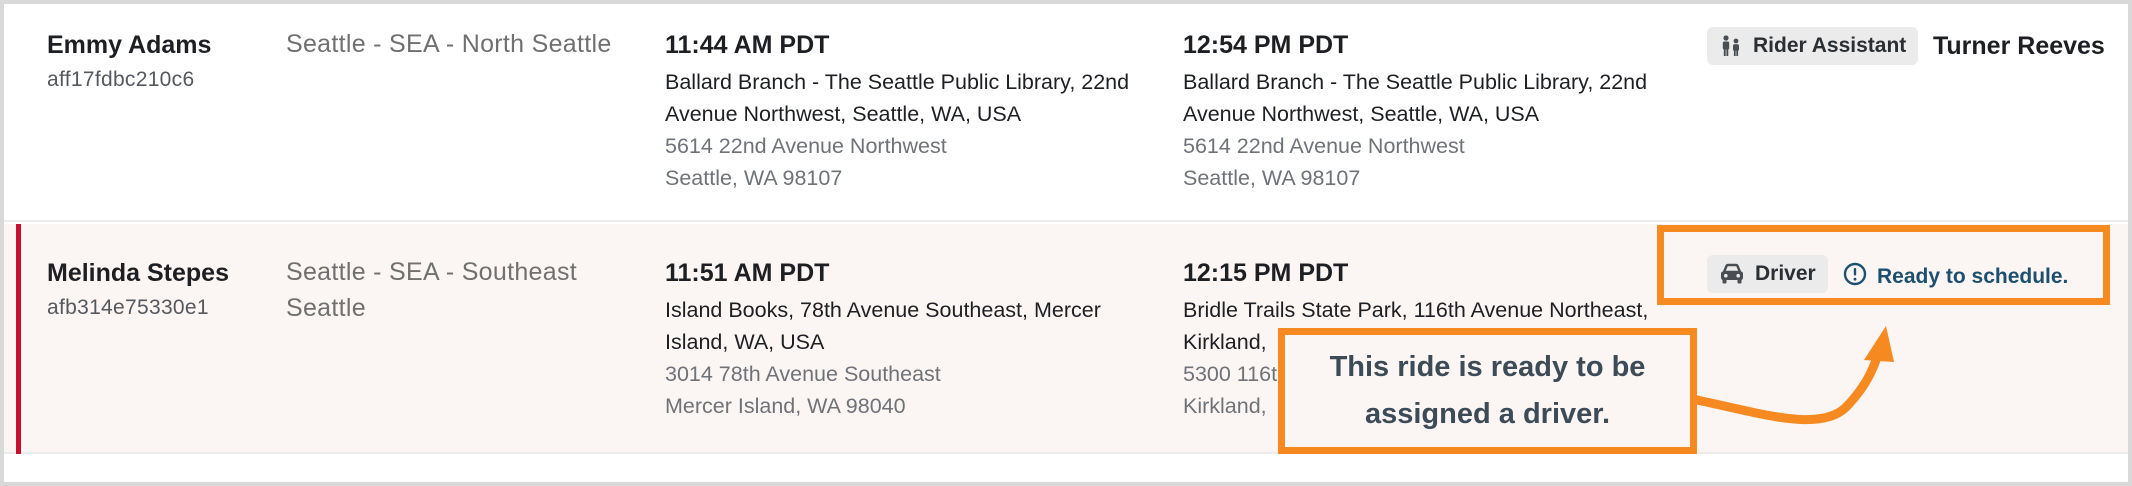 The image size is (2132, 486). I want to click on assignment-type-chip: Rider Assistant, so click(1813, 46).